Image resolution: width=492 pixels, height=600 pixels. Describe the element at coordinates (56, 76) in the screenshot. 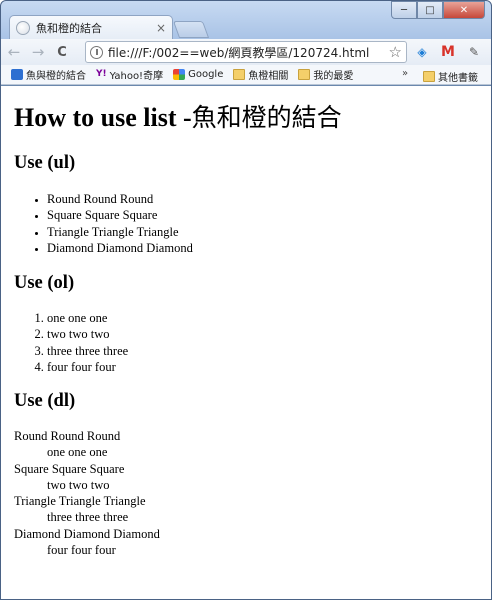

I see `bookmark-label: 魚與橙的結合` at that location.